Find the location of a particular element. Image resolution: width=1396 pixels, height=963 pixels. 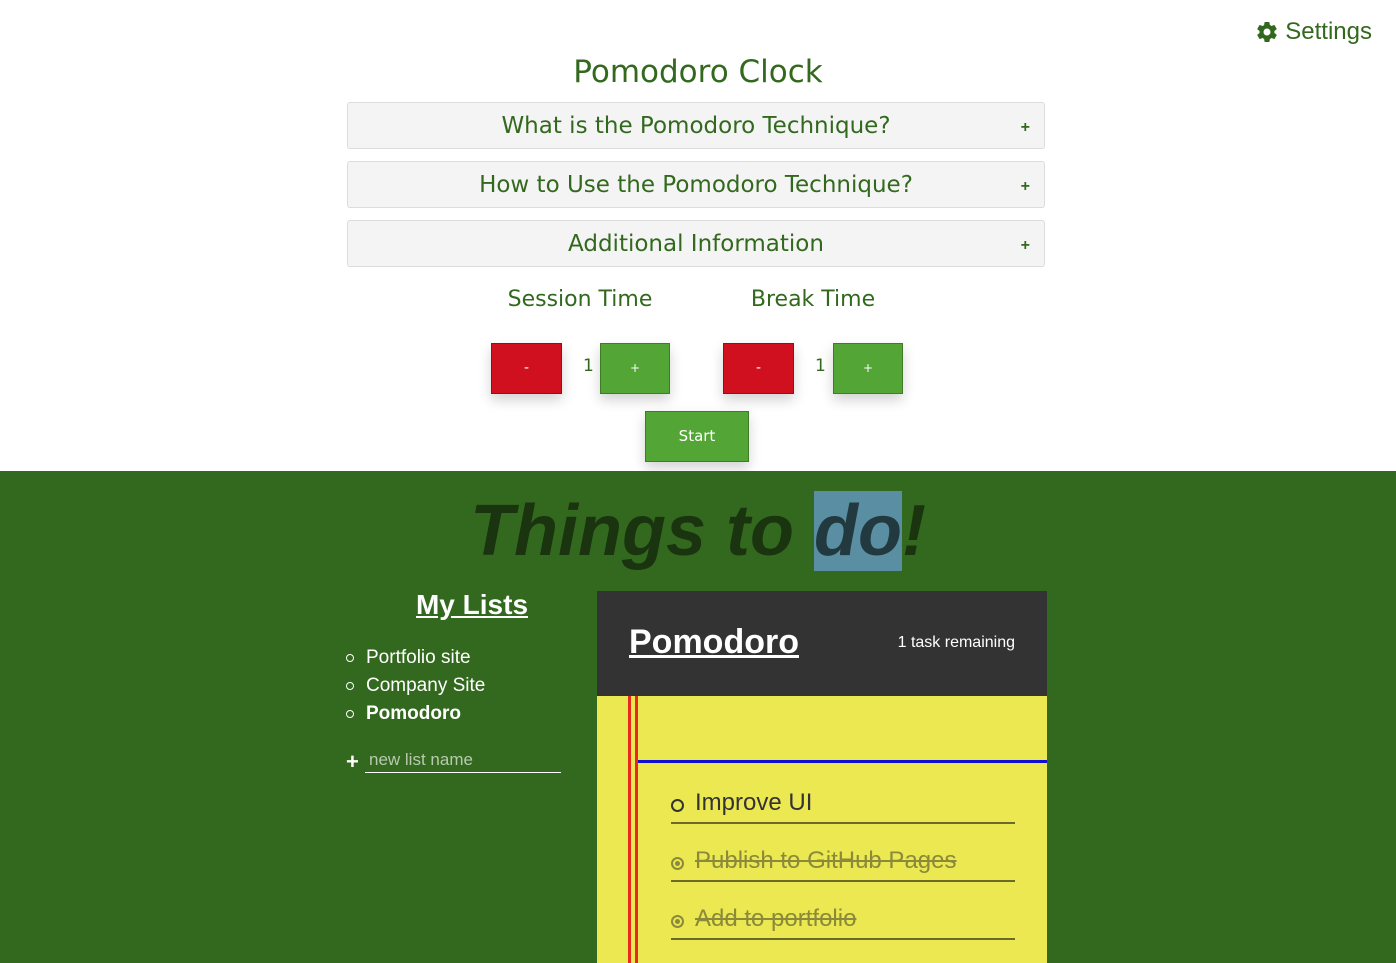

lists-nav: Portfolio site Company Site Pomodoro is located at coordinates (415, 686).